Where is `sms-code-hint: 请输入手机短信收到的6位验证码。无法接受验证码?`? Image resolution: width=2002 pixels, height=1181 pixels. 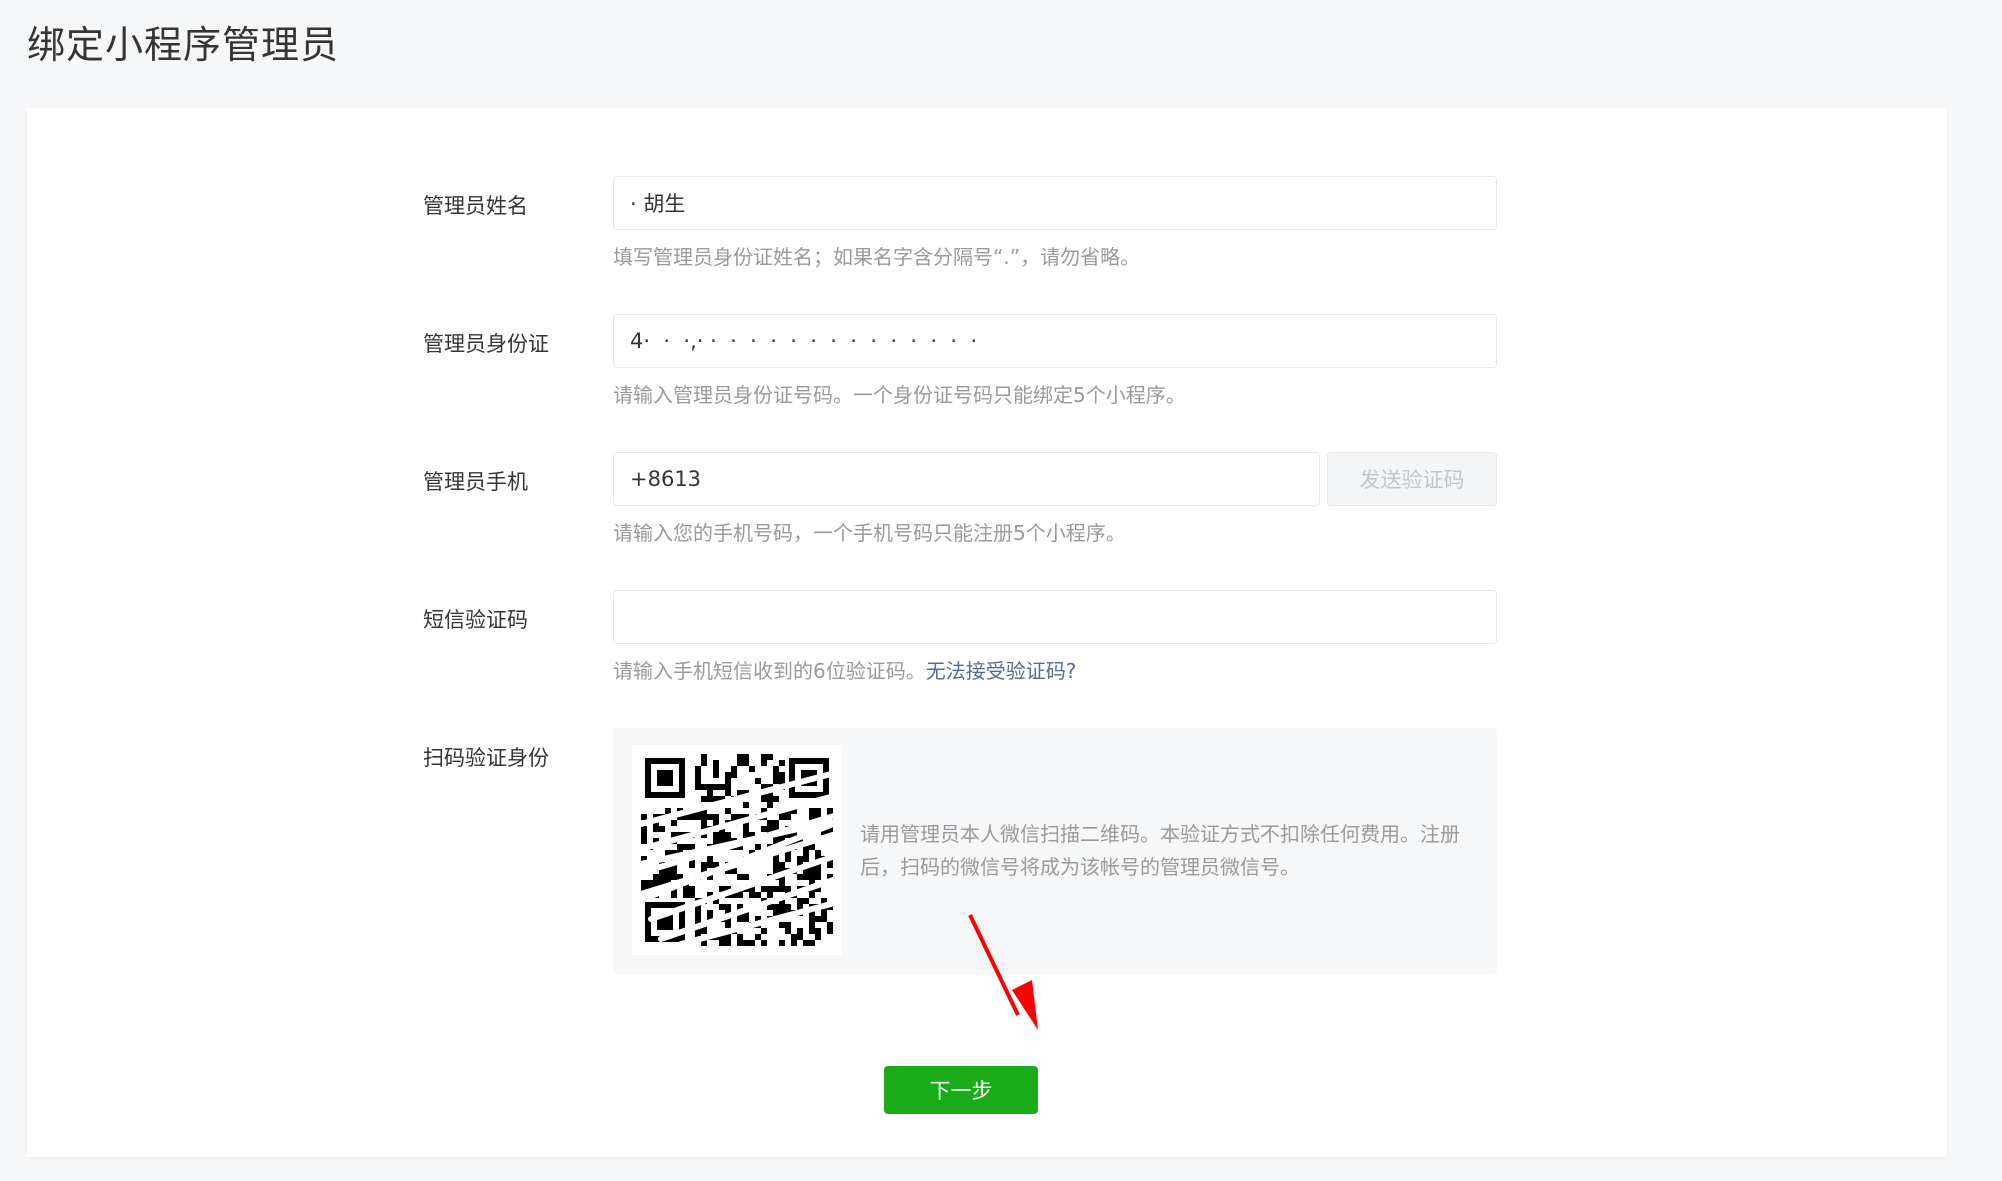 sms-code-hint: 请输入手机短信收到的6位验证码。无法接受验证码? is located at coordinates (844, 669).